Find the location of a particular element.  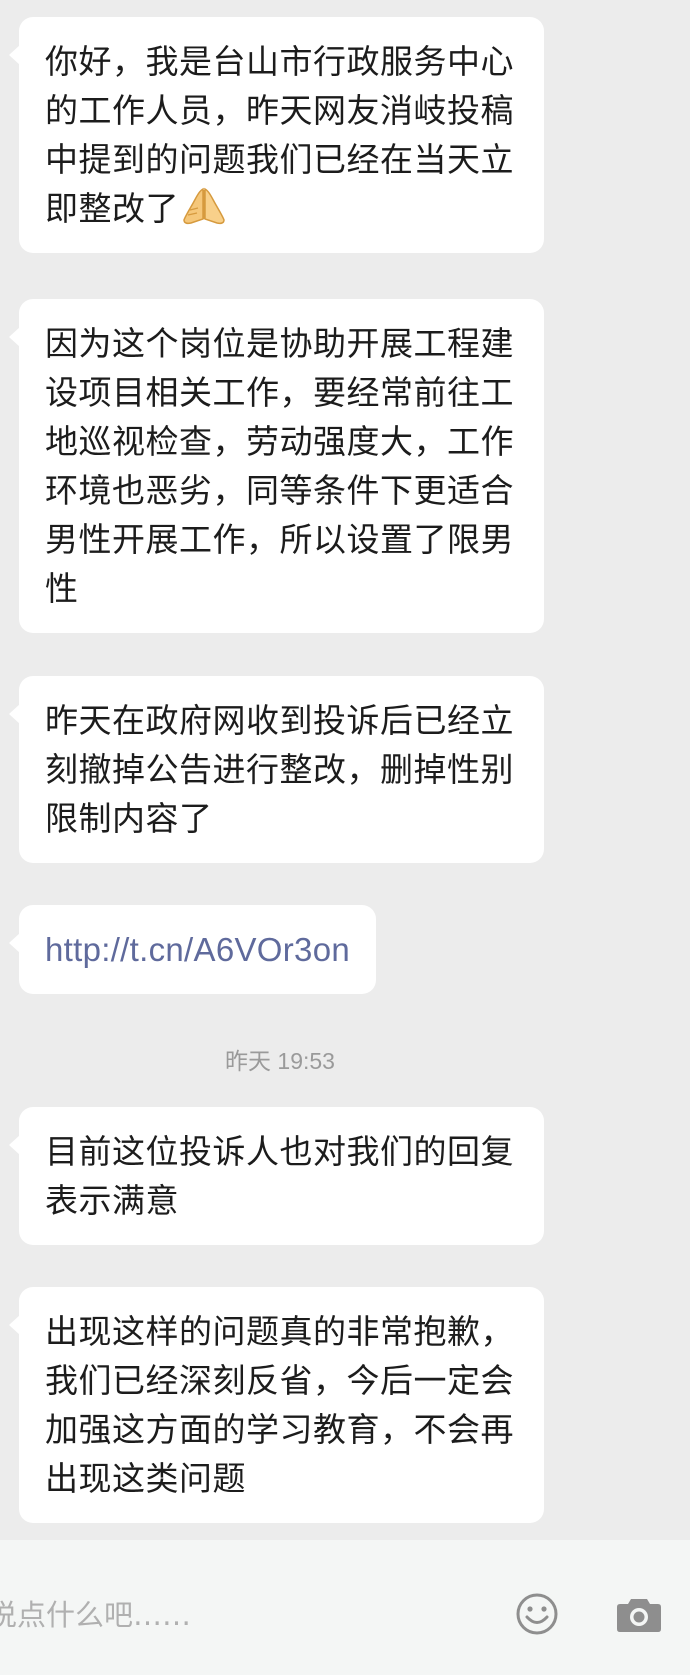

message-input-bar is located at coordinates (345, 1607).